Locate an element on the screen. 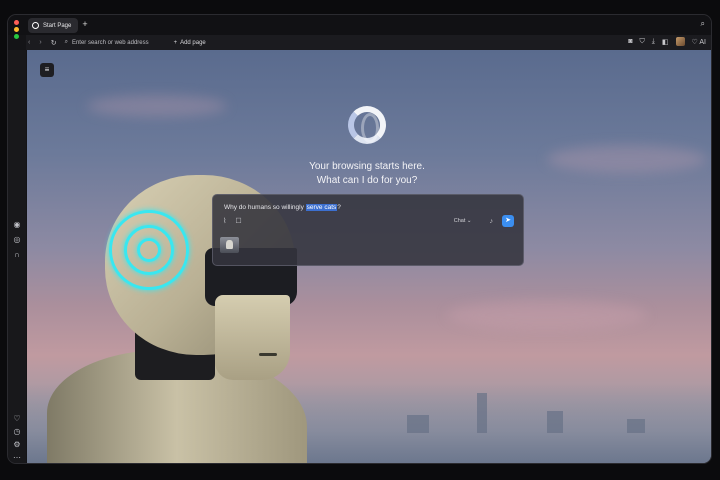  window-controls is located at coordinates (16, 29).